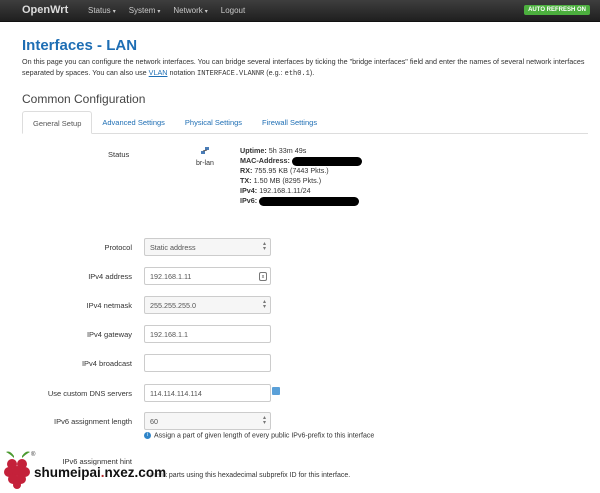 The height and width of the screenshot is (493, 600). I want to click on mac-line: MAC-Address:, so click(301, 161).